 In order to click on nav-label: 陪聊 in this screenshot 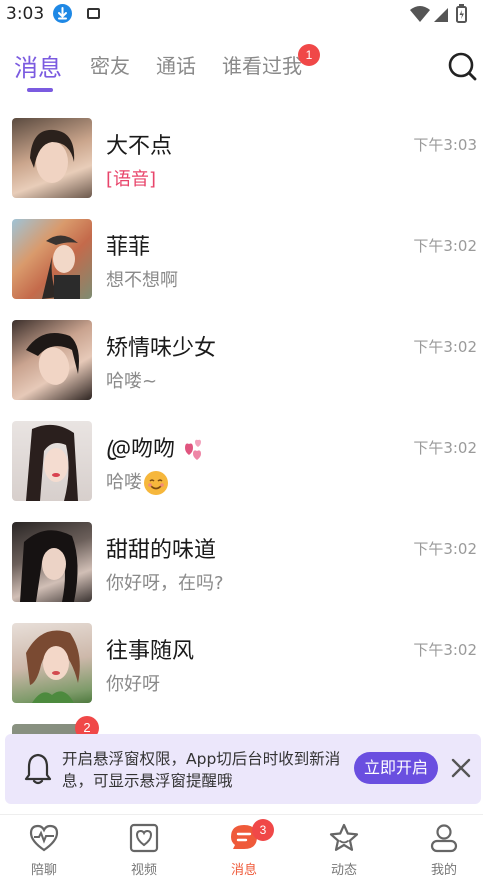, I will do `click(43, 870)`.